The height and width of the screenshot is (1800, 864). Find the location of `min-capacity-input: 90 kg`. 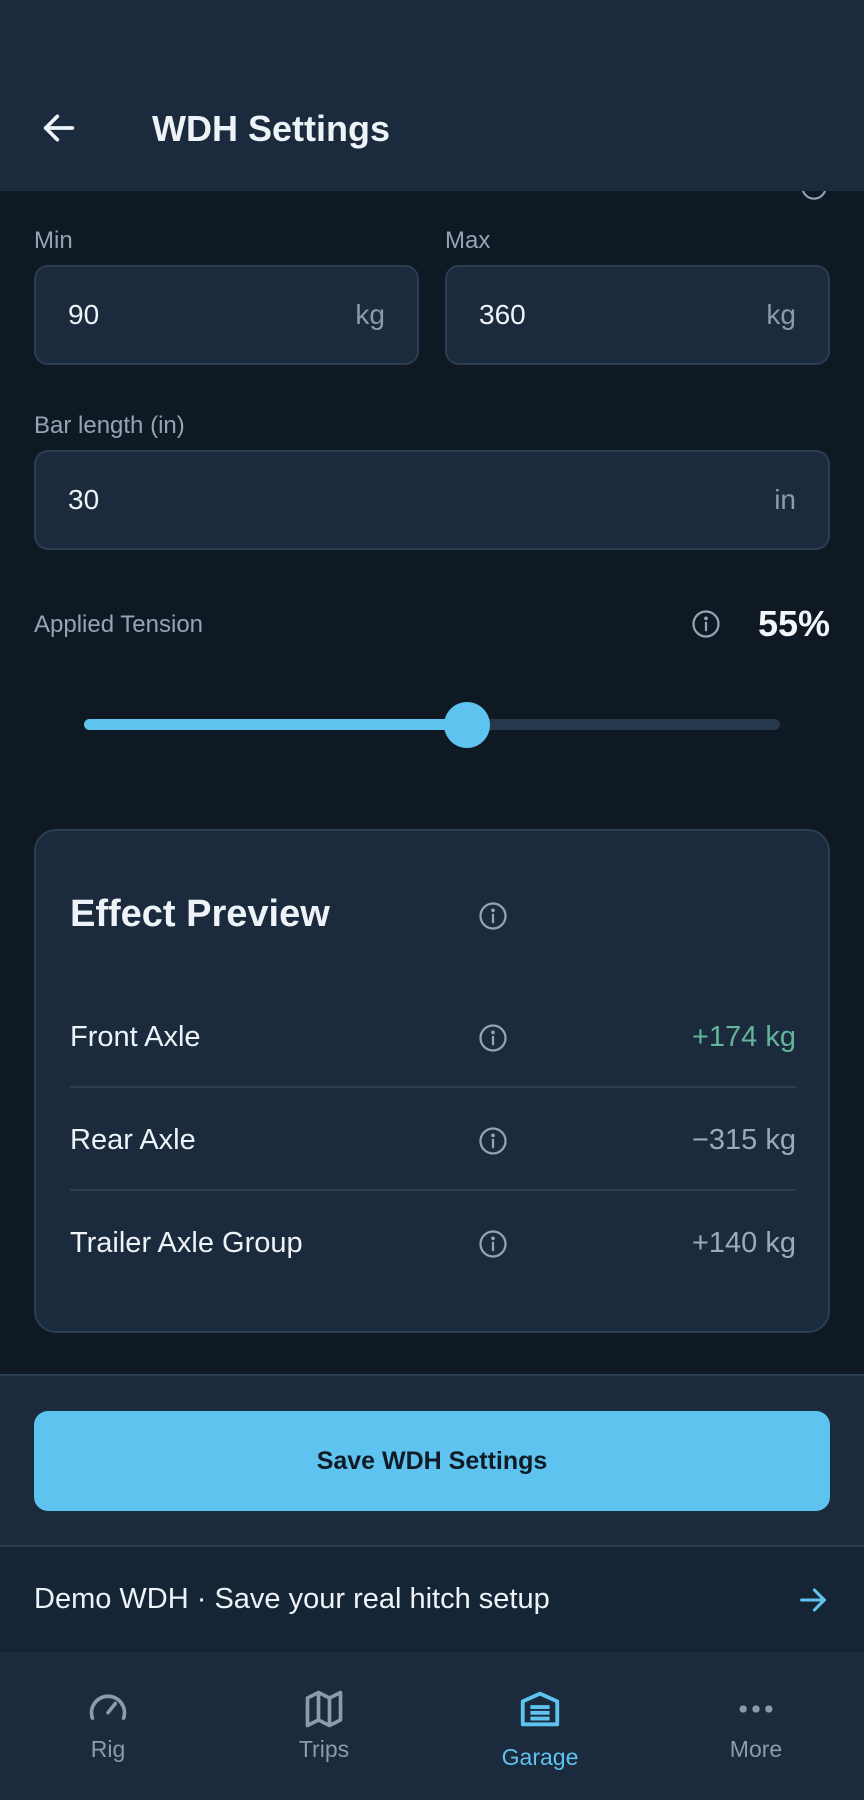

min-capacity-input: 90 kg is located at coordinates (226, 315).